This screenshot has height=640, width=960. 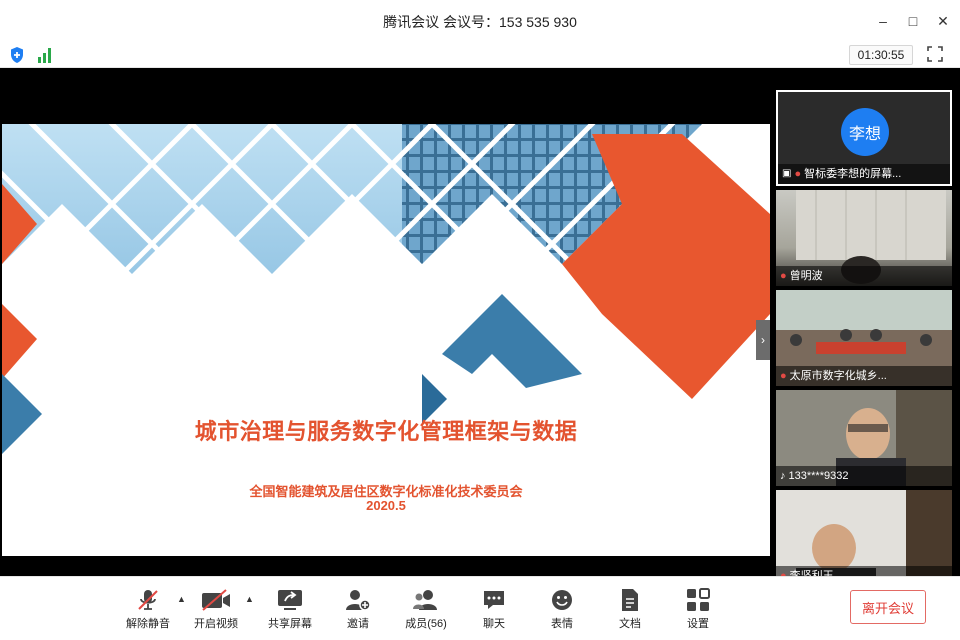 What do you see at coordinates (148, 600) in the screenshot?
I see `mic-muted-icon` at bounding box center [148, 600].